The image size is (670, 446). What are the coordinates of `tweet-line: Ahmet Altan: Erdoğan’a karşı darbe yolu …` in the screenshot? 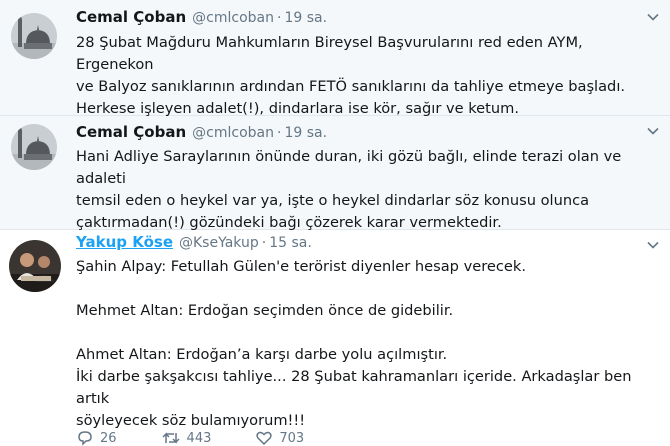 It's located at (262, 354).